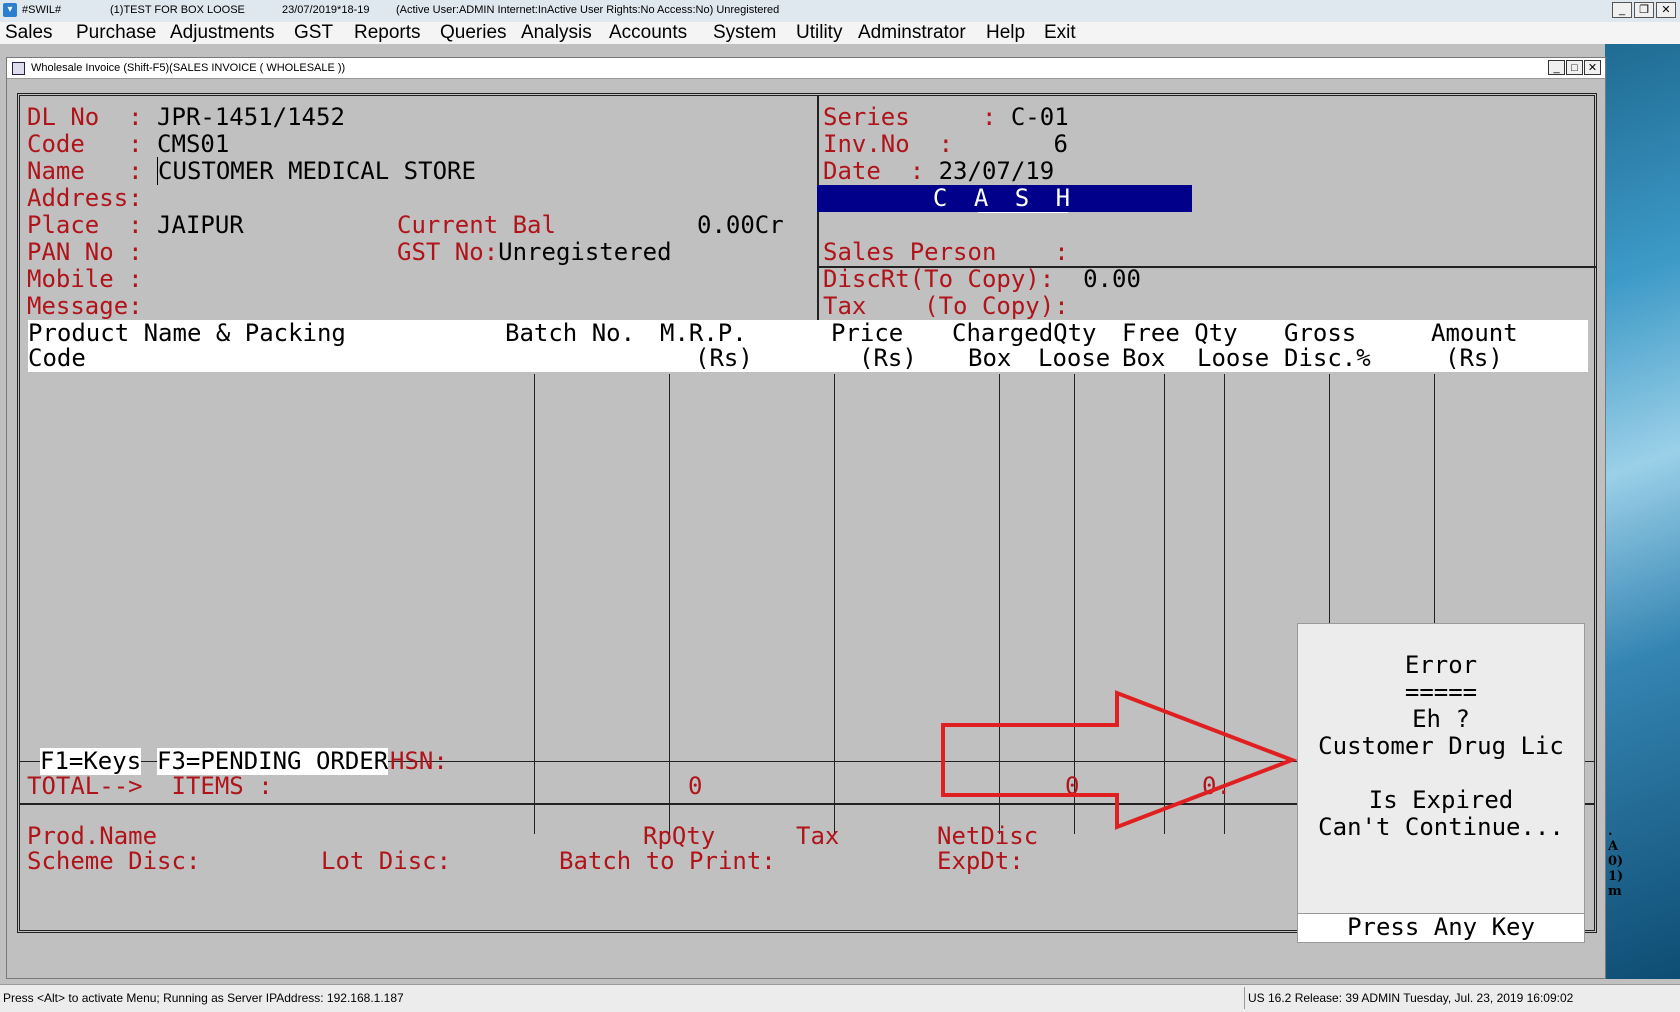  Describe the element at coordinates (10, 10) in the screenshot. I see `swil-app-icon: ▾` at that location.